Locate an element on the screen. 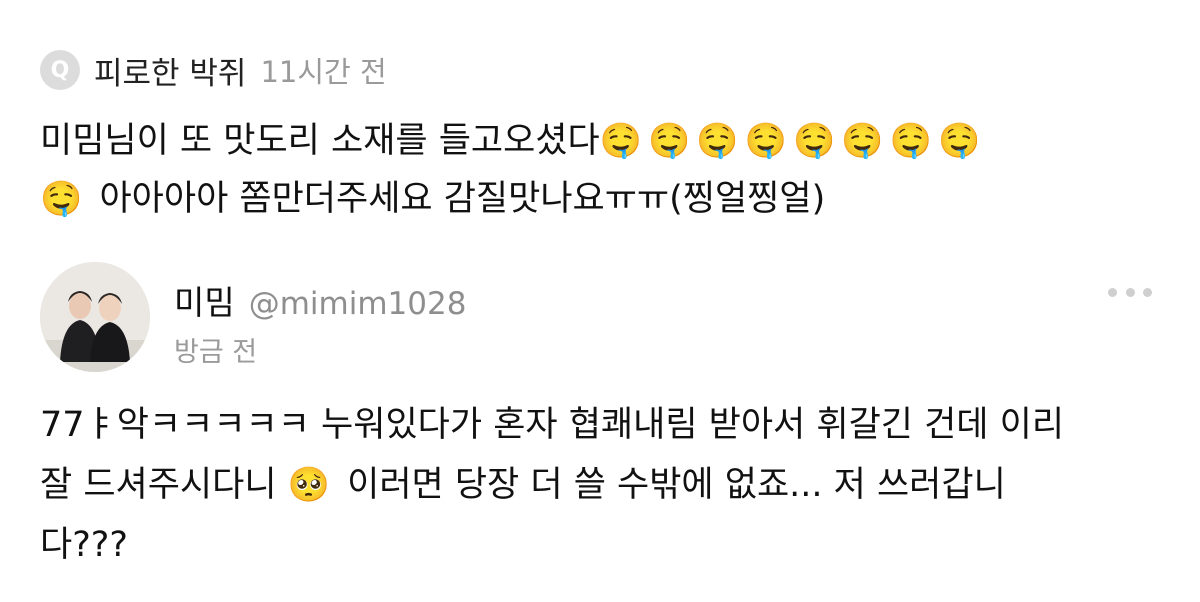  avatar is located at coordinates (95, 317).